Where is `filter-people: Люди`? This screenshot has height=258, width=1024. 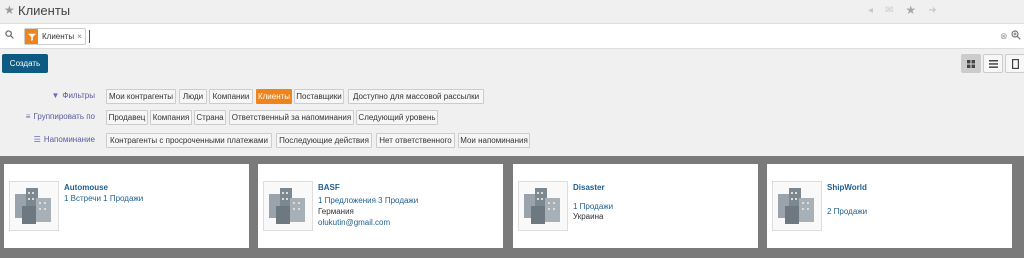 filter-people: Люди is located at coordinates (193, 96).